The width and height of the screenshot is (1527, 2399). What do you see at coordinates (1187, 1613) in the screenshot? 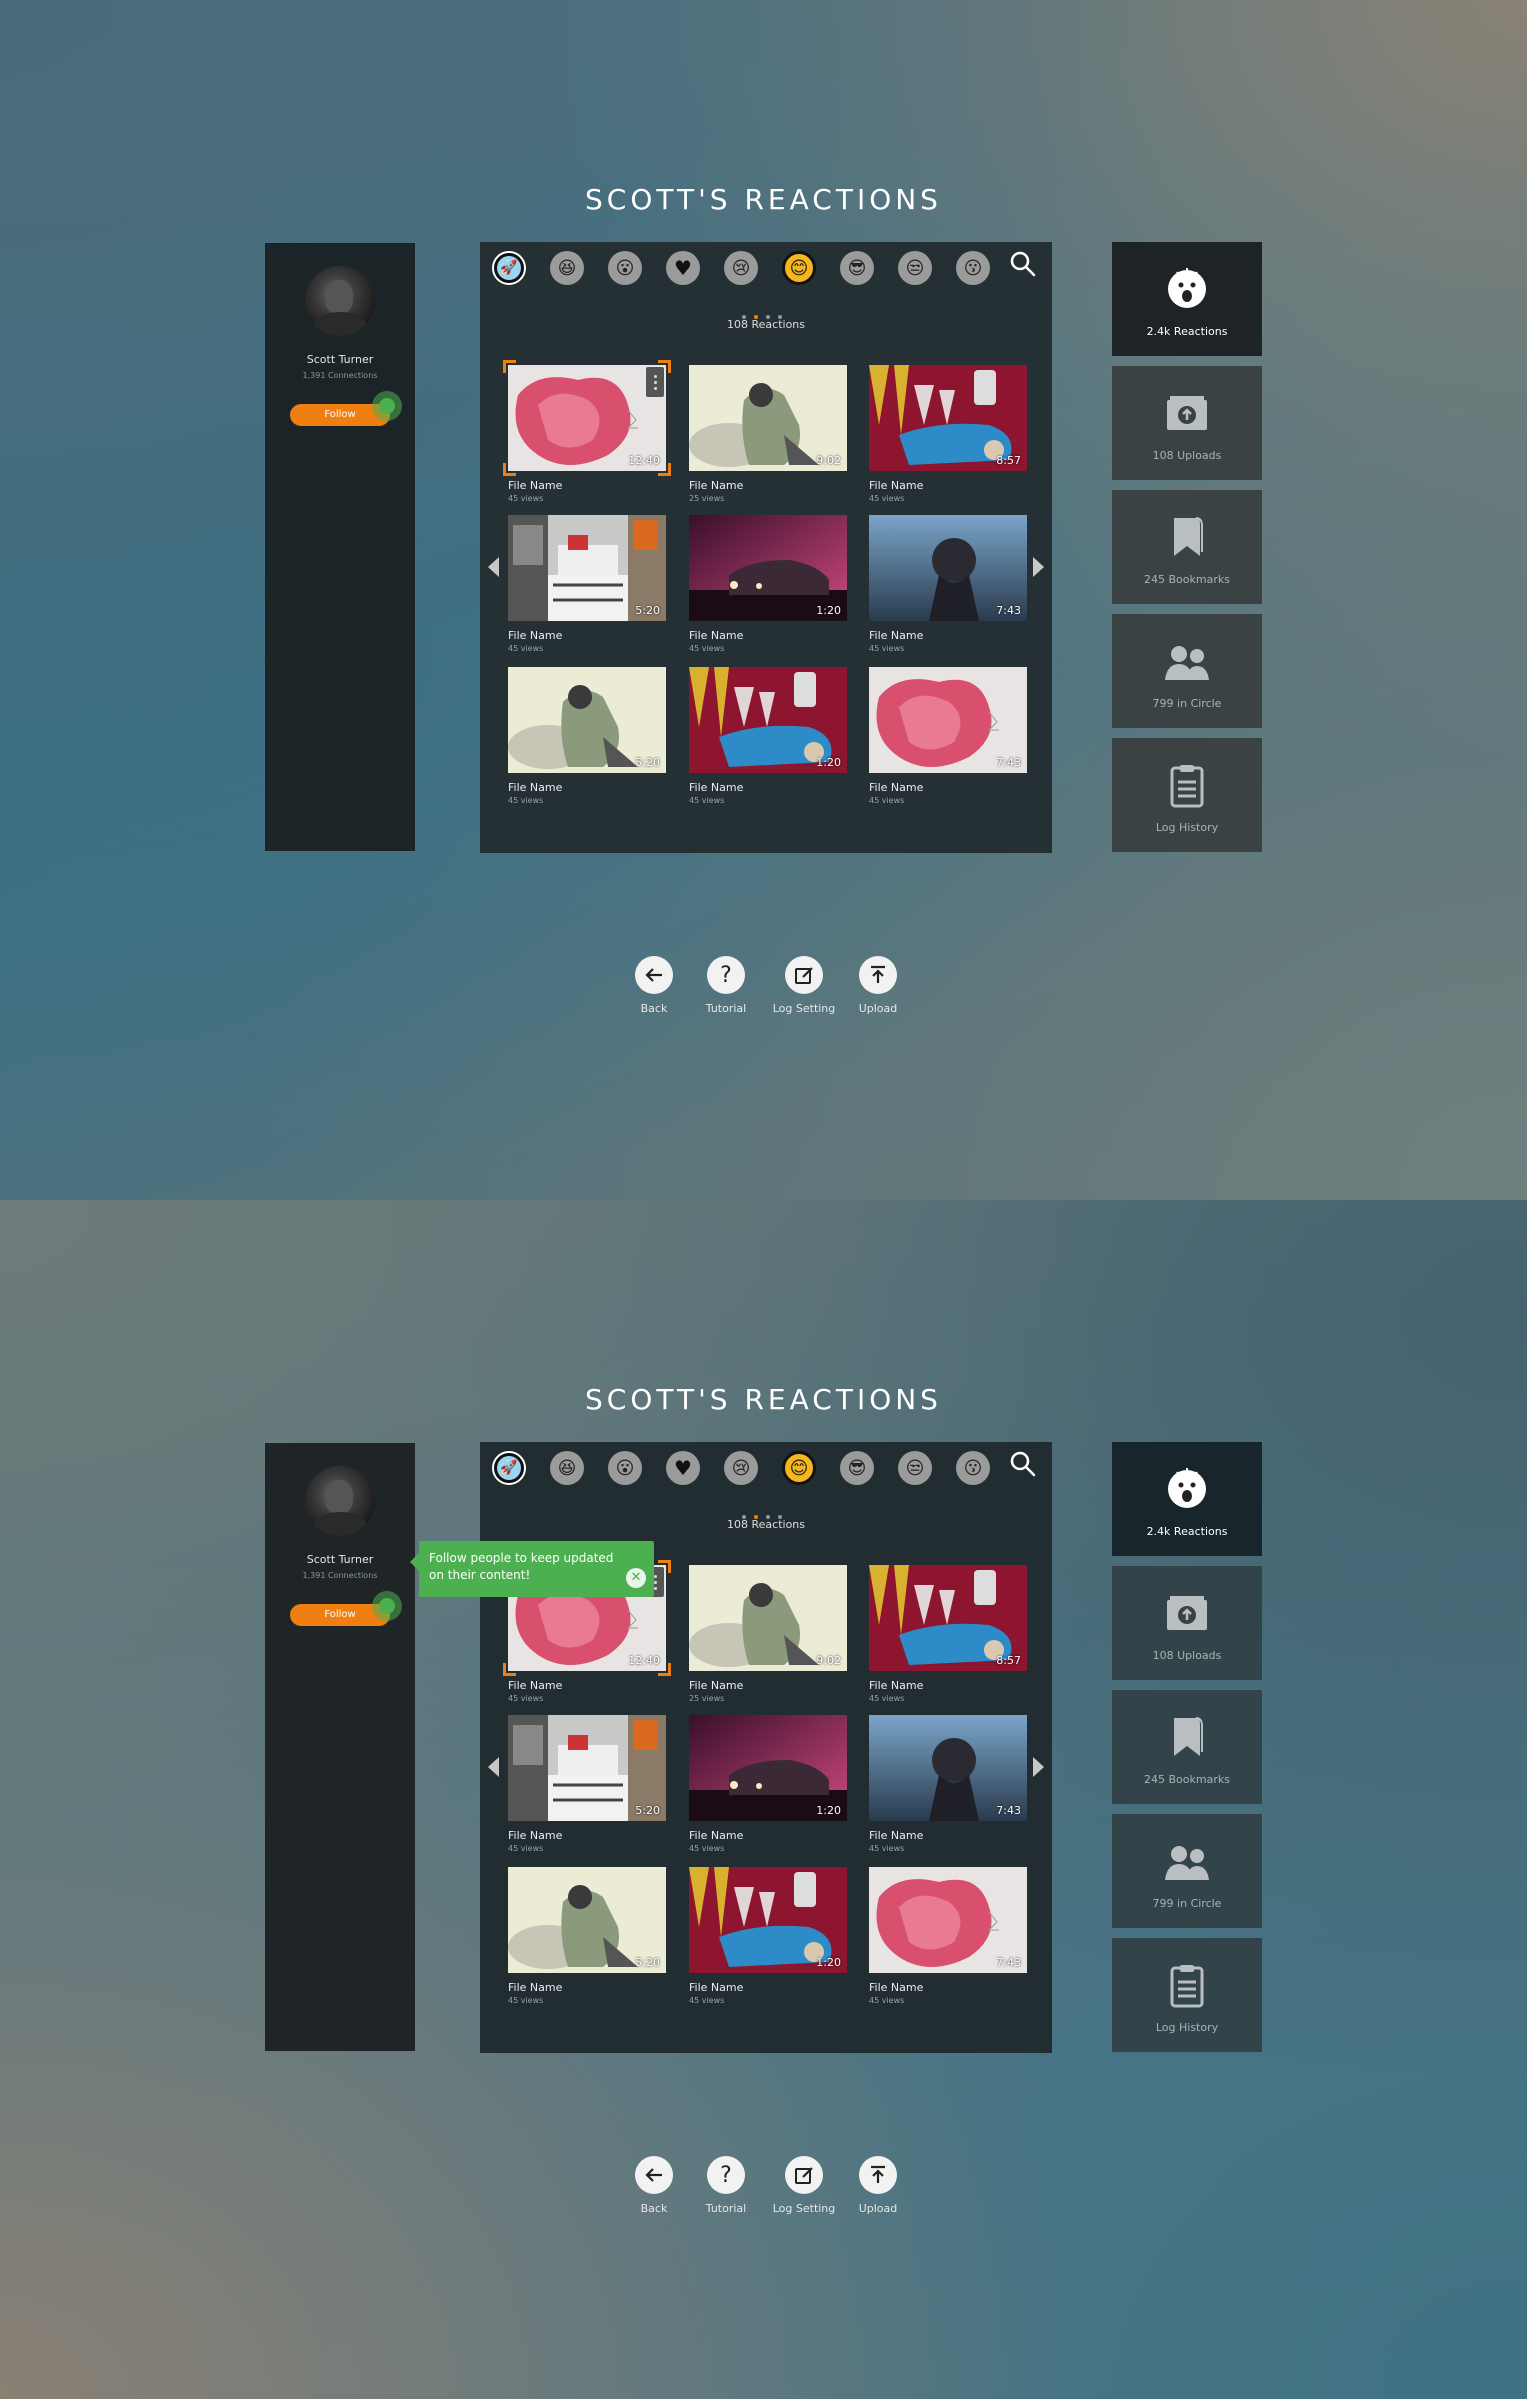
I see `upload-box-icon` at bounding box center [1187, 1613].